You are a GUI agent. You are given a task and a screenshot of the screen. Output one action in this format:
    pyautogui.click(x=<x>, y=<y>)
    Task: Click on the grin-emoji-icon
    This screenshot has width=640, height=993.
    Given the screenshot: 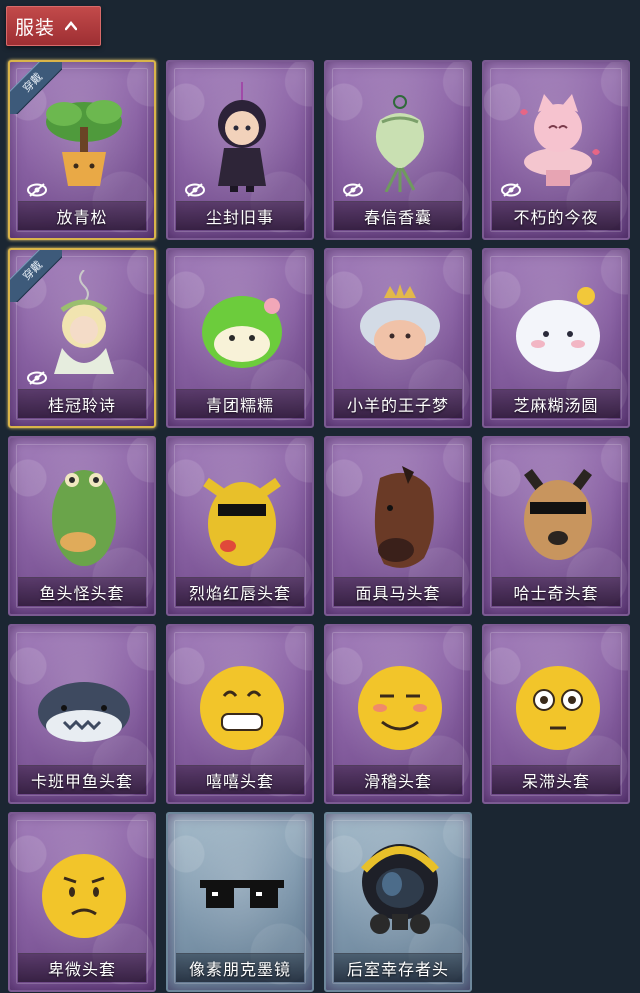 What is the action you would take?
    pyautogui.click(x=242, y=708)
    